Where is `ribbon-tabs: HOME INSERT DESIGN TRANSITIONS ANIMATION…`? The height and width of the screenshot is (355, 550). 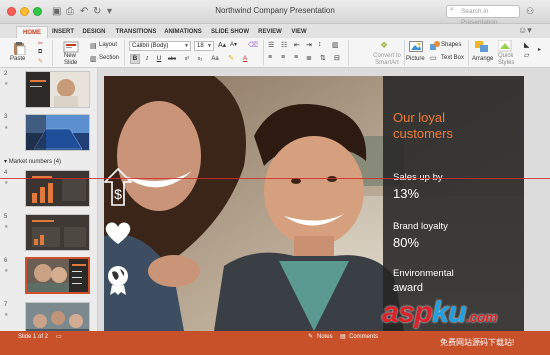 ribbon-tabs: HOME INSERT DESIGN TRANSITIONS ANIMATION… is located at coordinates (275, 31).